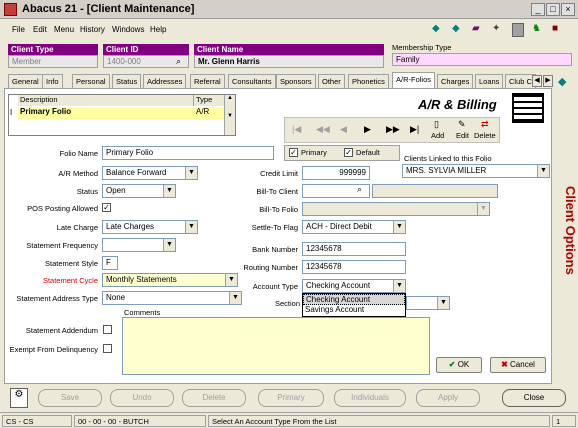 The width and height of the screenshot is (578, 428). Describe the element at coordinates (348, 152) in the screenshot. I see `default-checkbox: ✓` at that location.